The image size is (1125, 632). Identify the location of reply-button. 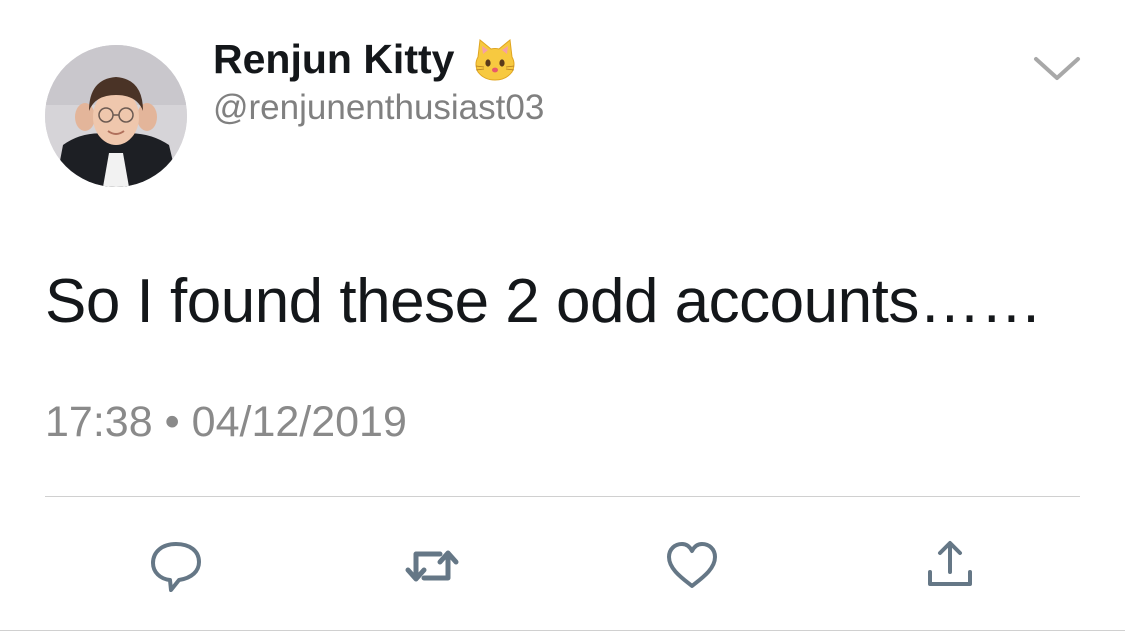
(176, 566).